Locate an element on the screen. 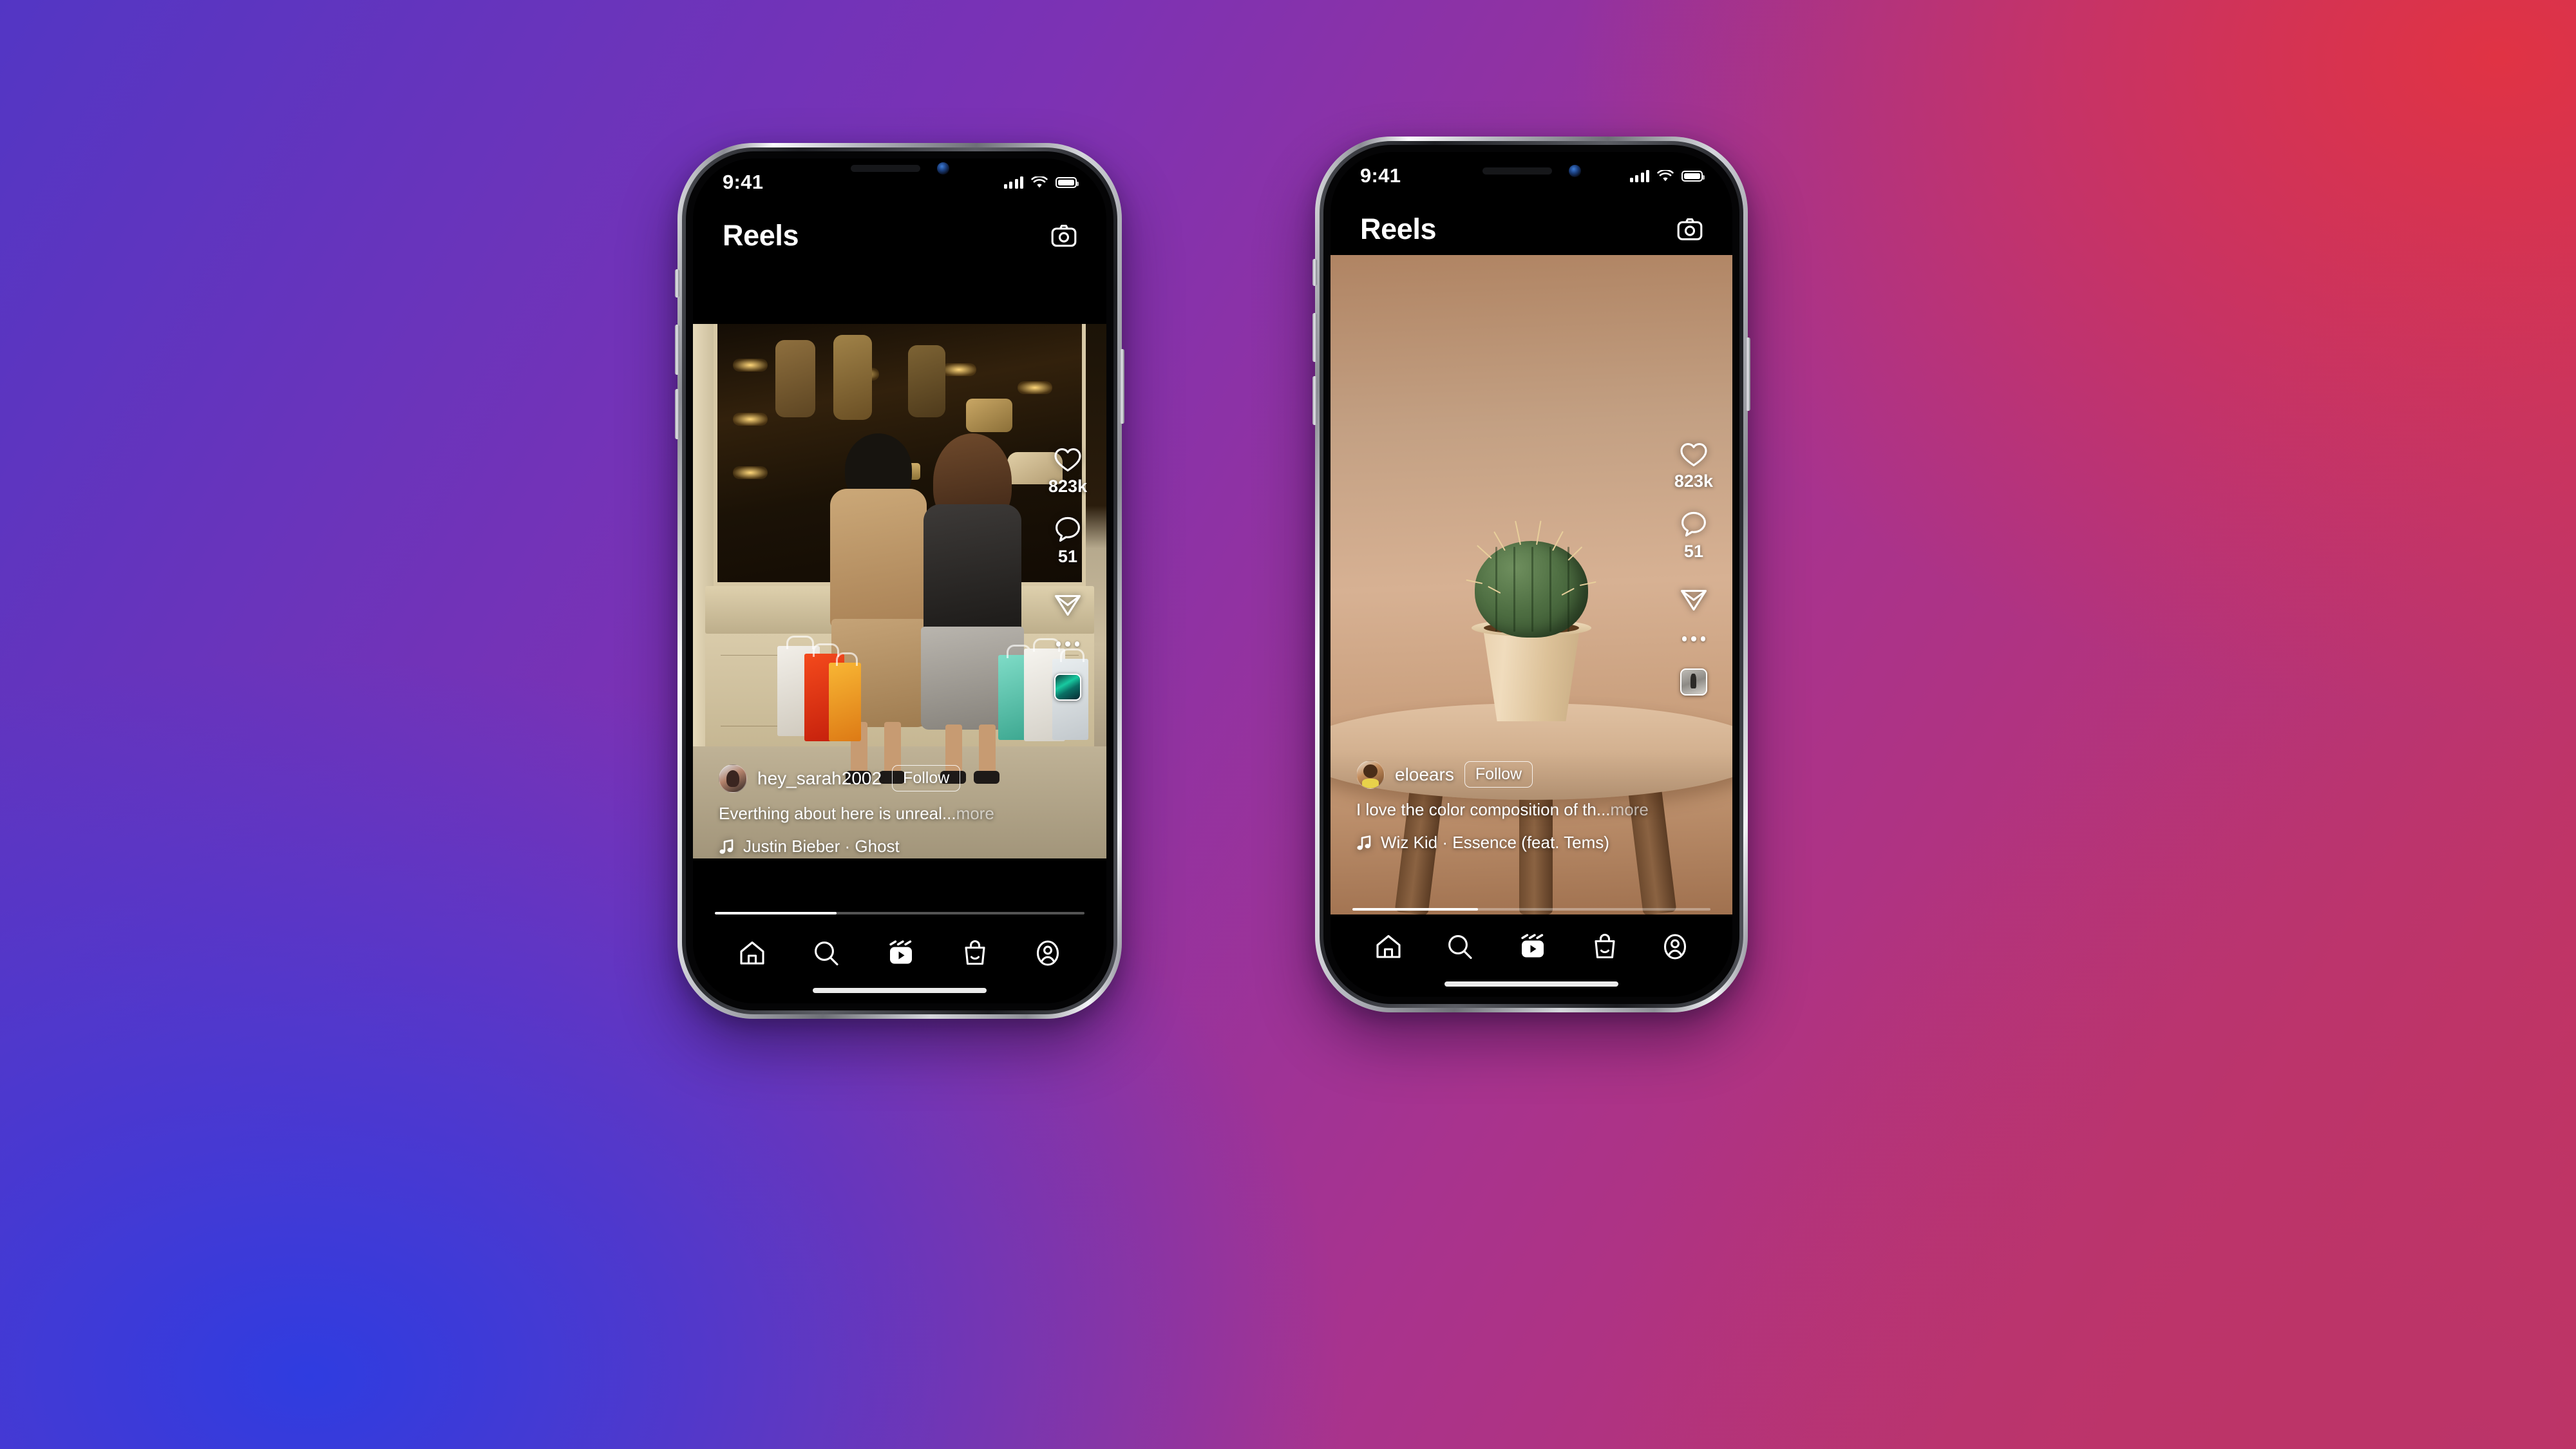 This screenshot has width=2576, height=1449. username: hey_sarah2002 is located at coordinates (819, 779).